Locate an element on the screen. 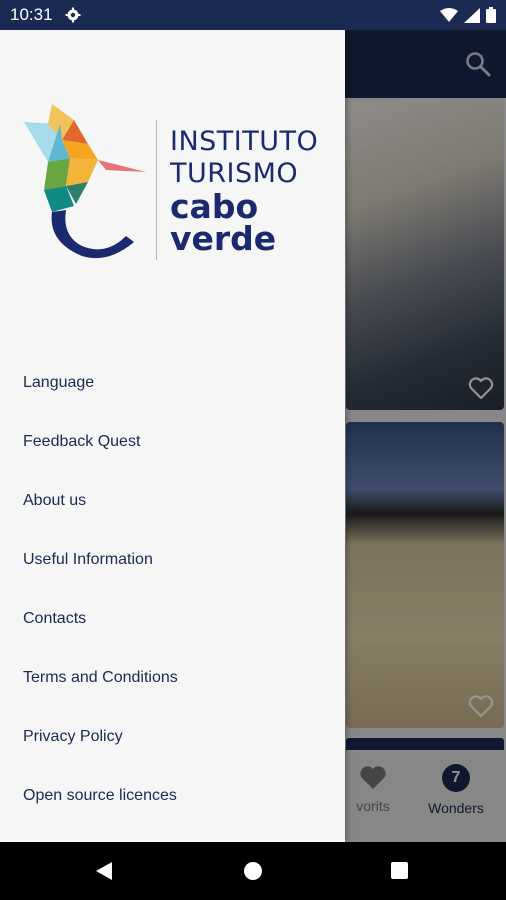 The image size is (506, 900). home-icon is located at coordinates (253, 871).